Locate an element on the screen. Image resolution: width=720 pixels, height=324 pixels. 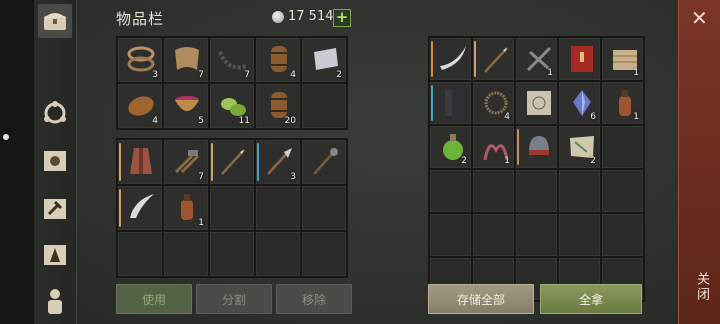
item-slot: 20 is located at coordinates (278, 106).